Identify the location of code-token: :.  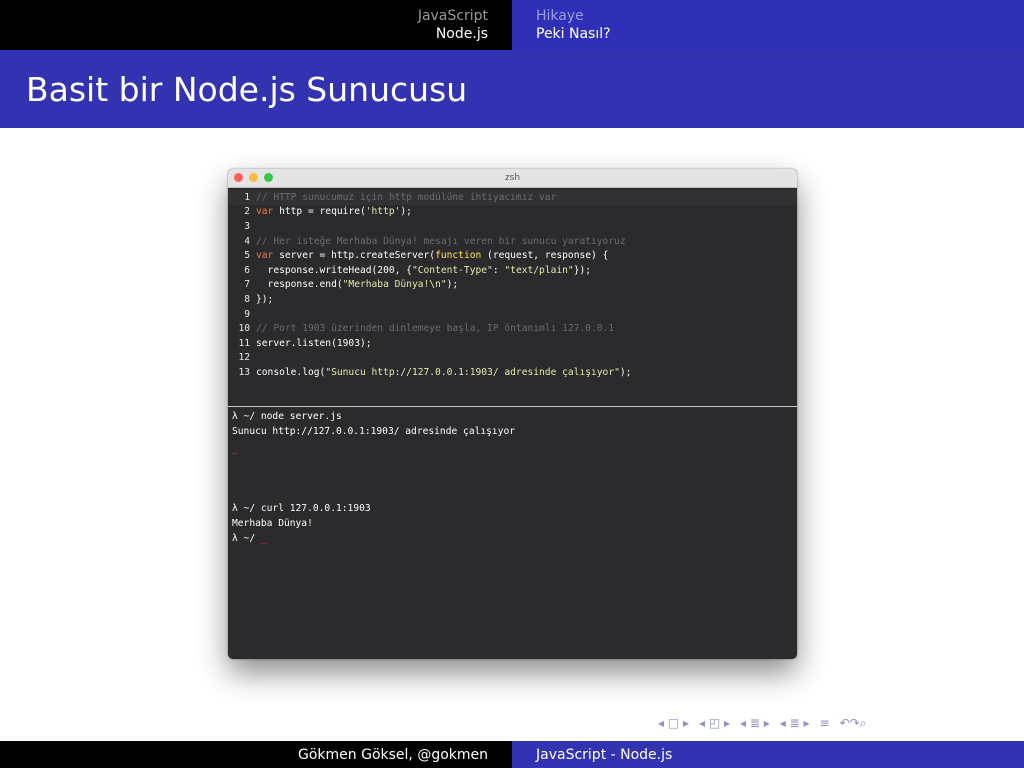
(498, 270).